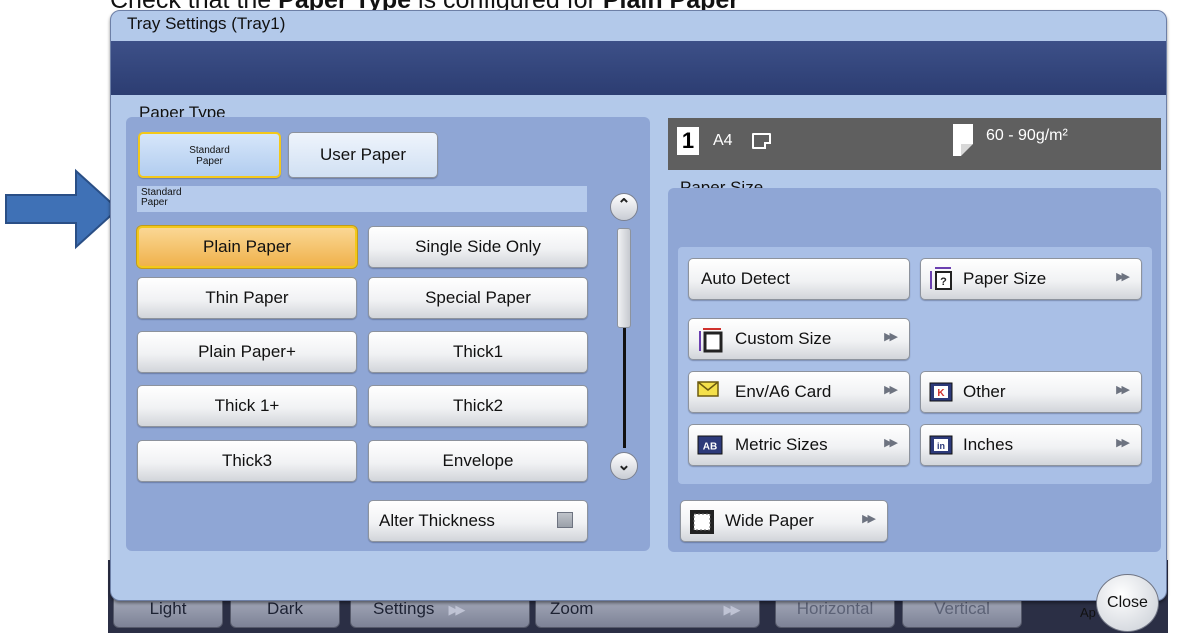 This screenshot has height=633, width=1186. I want to click on other-button: K Other ▶▶, so click(1031, 392).